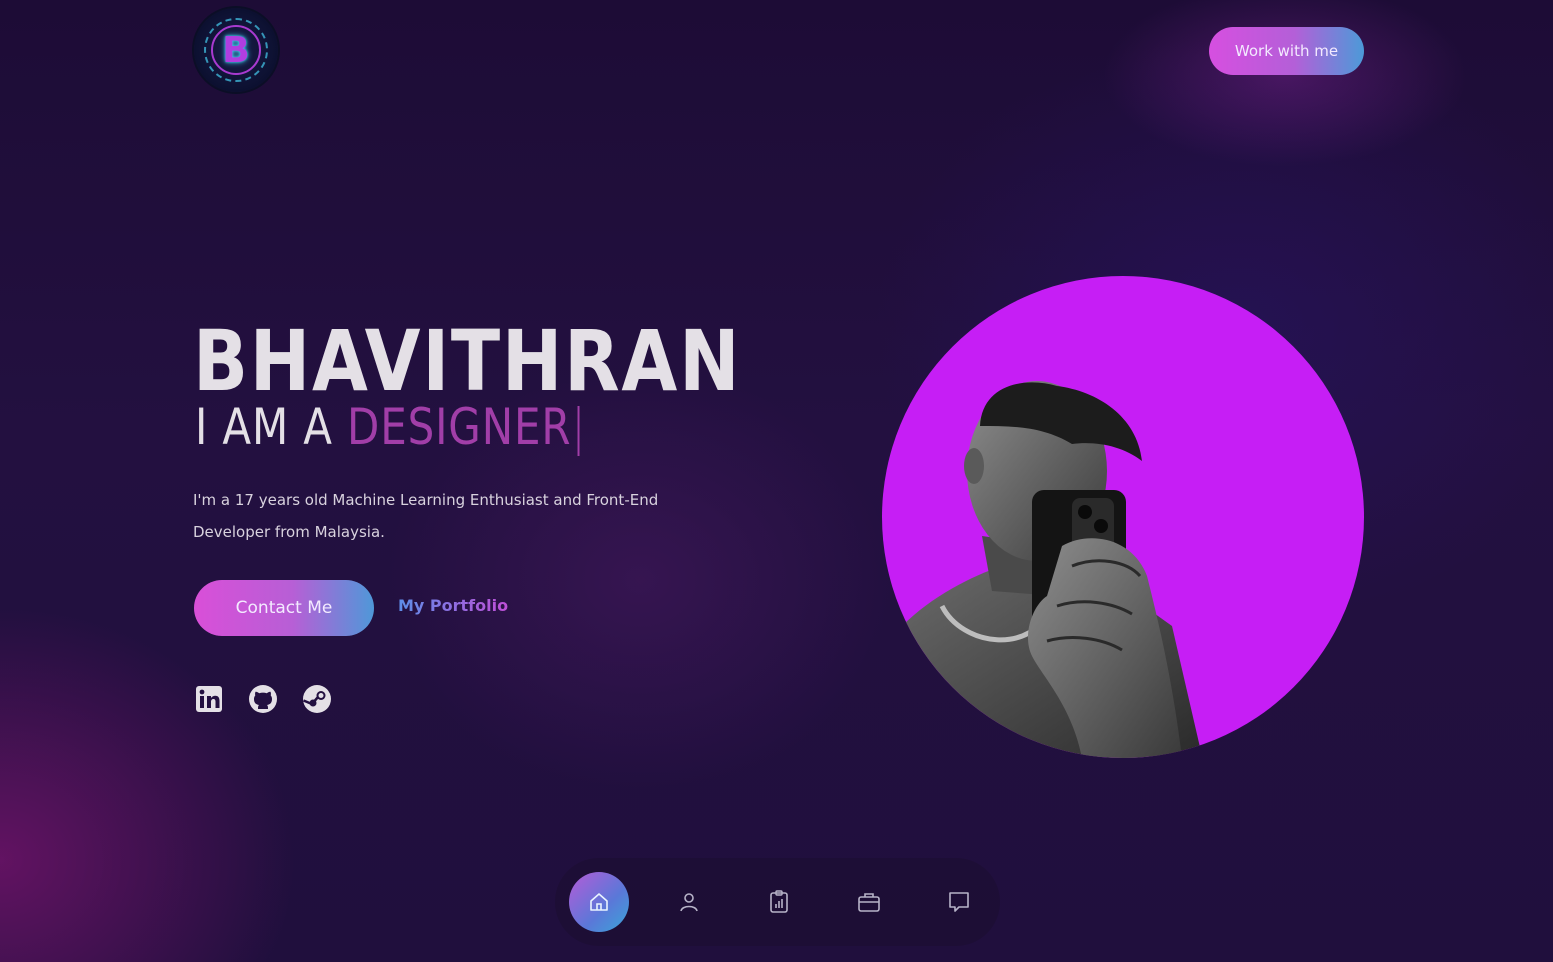  I want to click on nav-contact-button, so click(959, 902).